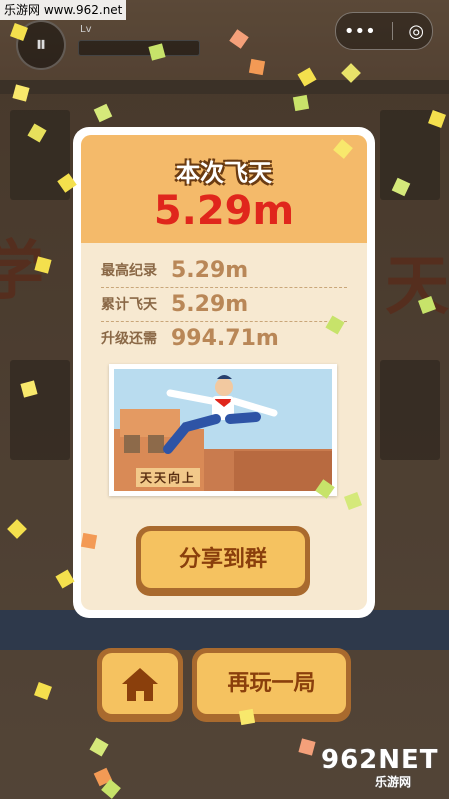 This screenshot has height=799, width=449. I want to click on school-sign: 天天向上, so click(168, 477).